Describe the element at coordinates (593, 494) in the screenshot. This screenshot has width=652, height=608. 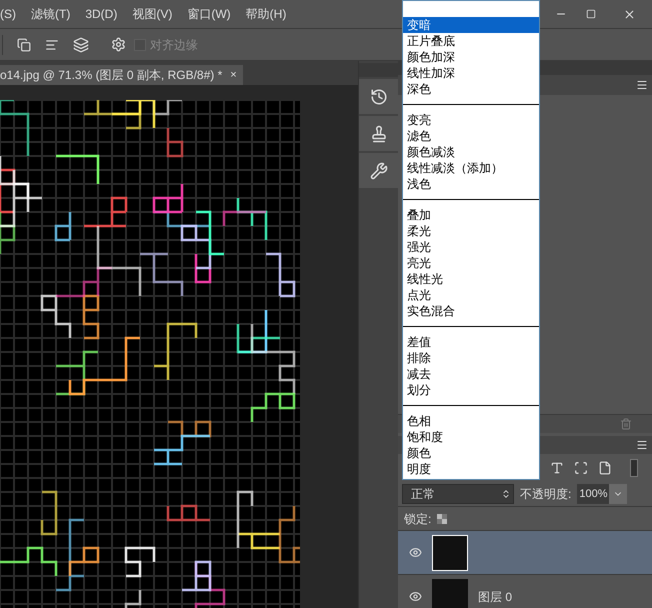
I see `opacity-field: 100%` at that location.